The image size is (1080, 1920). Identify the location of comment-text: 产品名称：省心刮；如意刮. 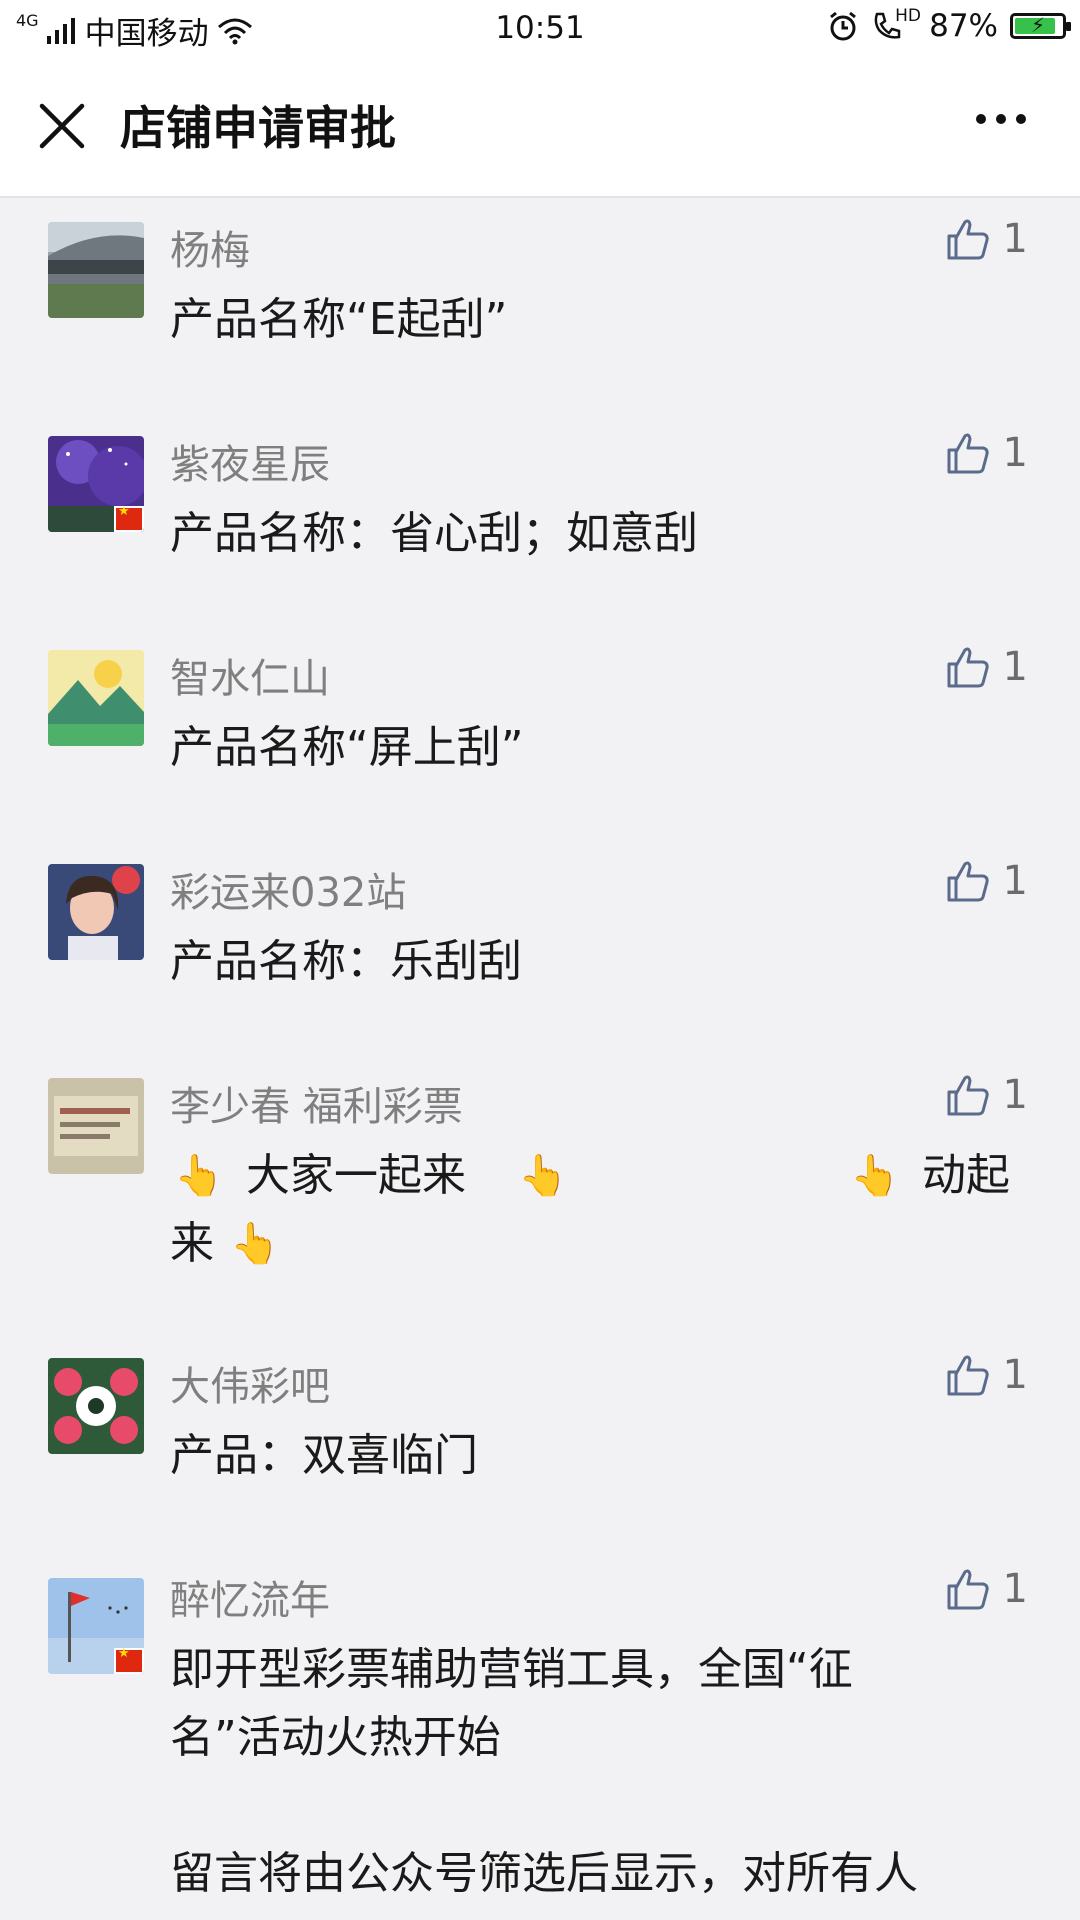
(600, 534).